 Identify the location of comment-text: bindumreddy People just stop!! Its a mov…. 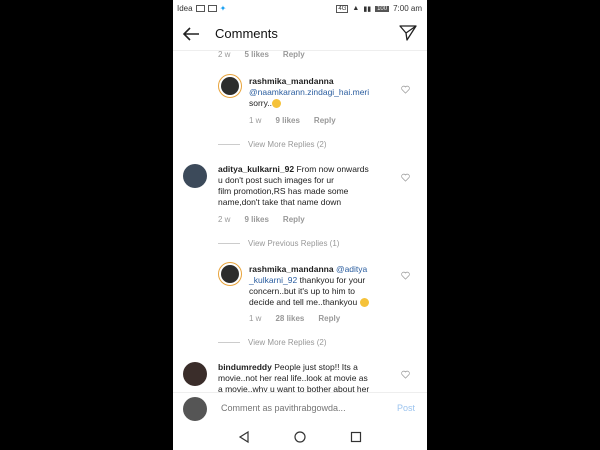
(308, 377).